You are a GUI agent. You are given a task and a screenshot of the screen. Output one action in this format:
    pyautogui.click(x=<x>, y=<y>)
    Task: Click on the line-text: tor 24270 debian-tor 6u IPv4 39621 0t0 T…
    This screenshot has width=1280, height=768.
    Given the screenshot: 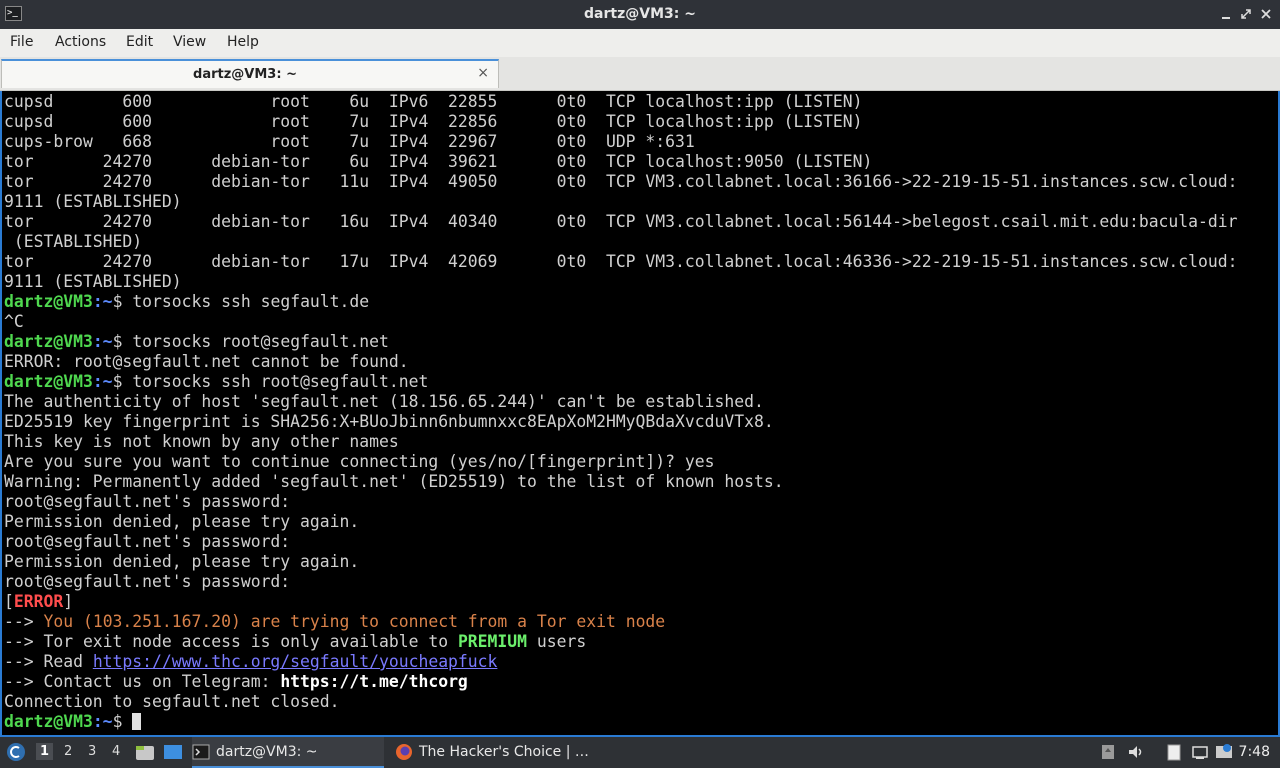 What is the action you would take?
    pyautogui.click(x=438, y=161)
    